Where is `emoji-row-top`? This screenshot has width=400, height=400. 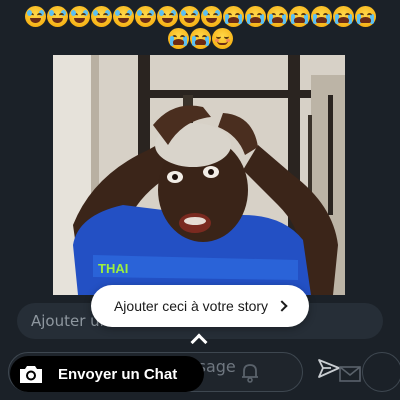
emoji-row-top is located at coordinates (200, 16).